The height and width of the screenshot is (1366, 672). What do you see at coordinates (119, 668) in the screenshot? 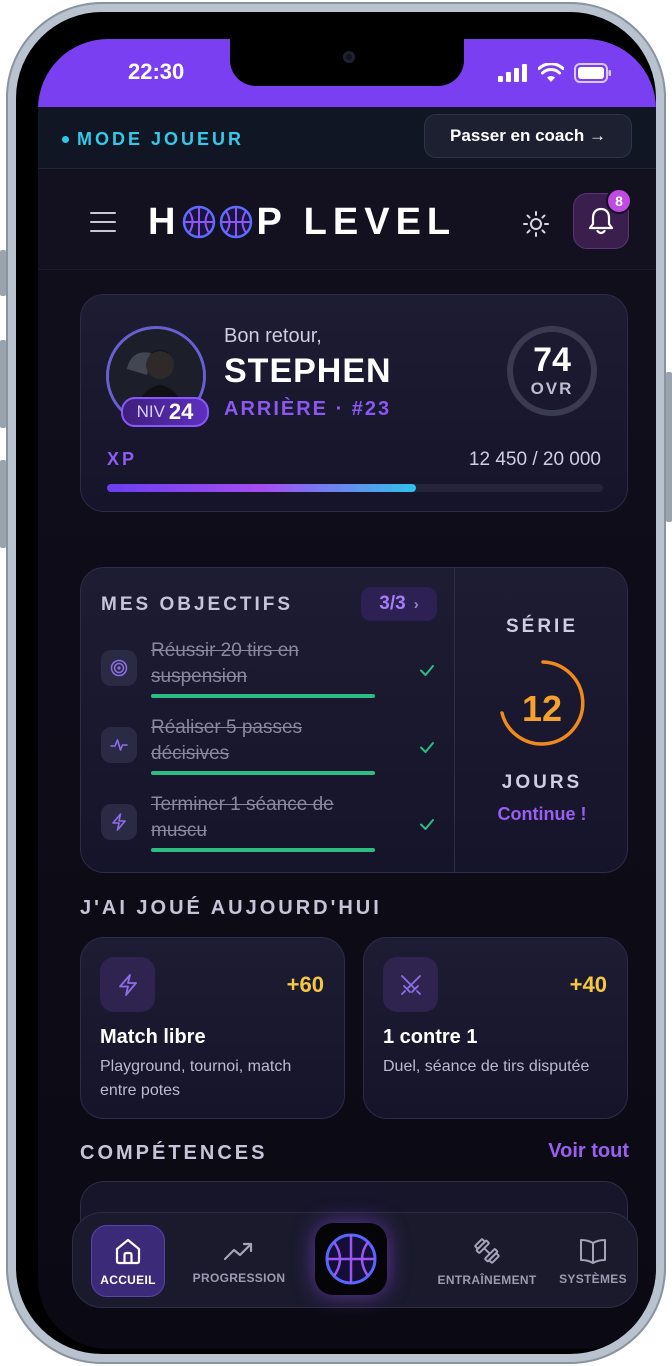
I see `target-icon` at bounding box center [119, 668].